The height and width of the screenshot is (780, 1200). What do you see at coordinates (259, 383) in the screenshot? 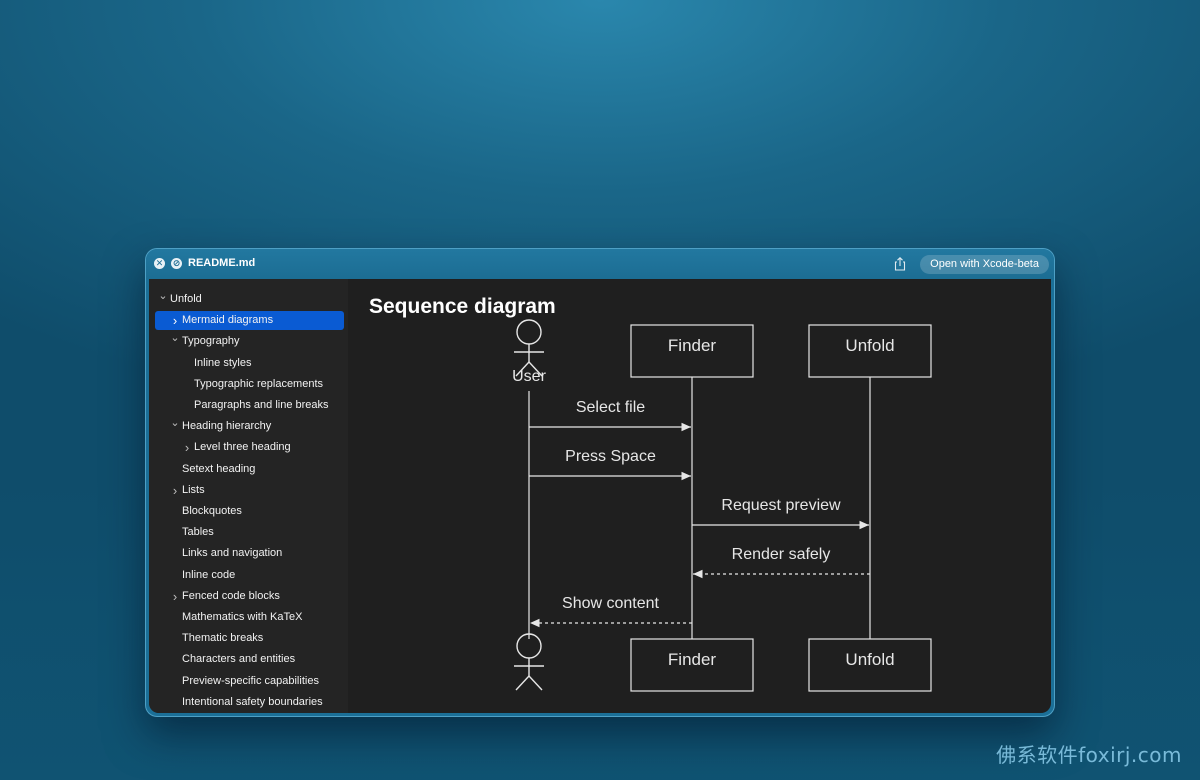
I see `sidebar-item-label: Typographic replacements` at bounding box center [259, 383].